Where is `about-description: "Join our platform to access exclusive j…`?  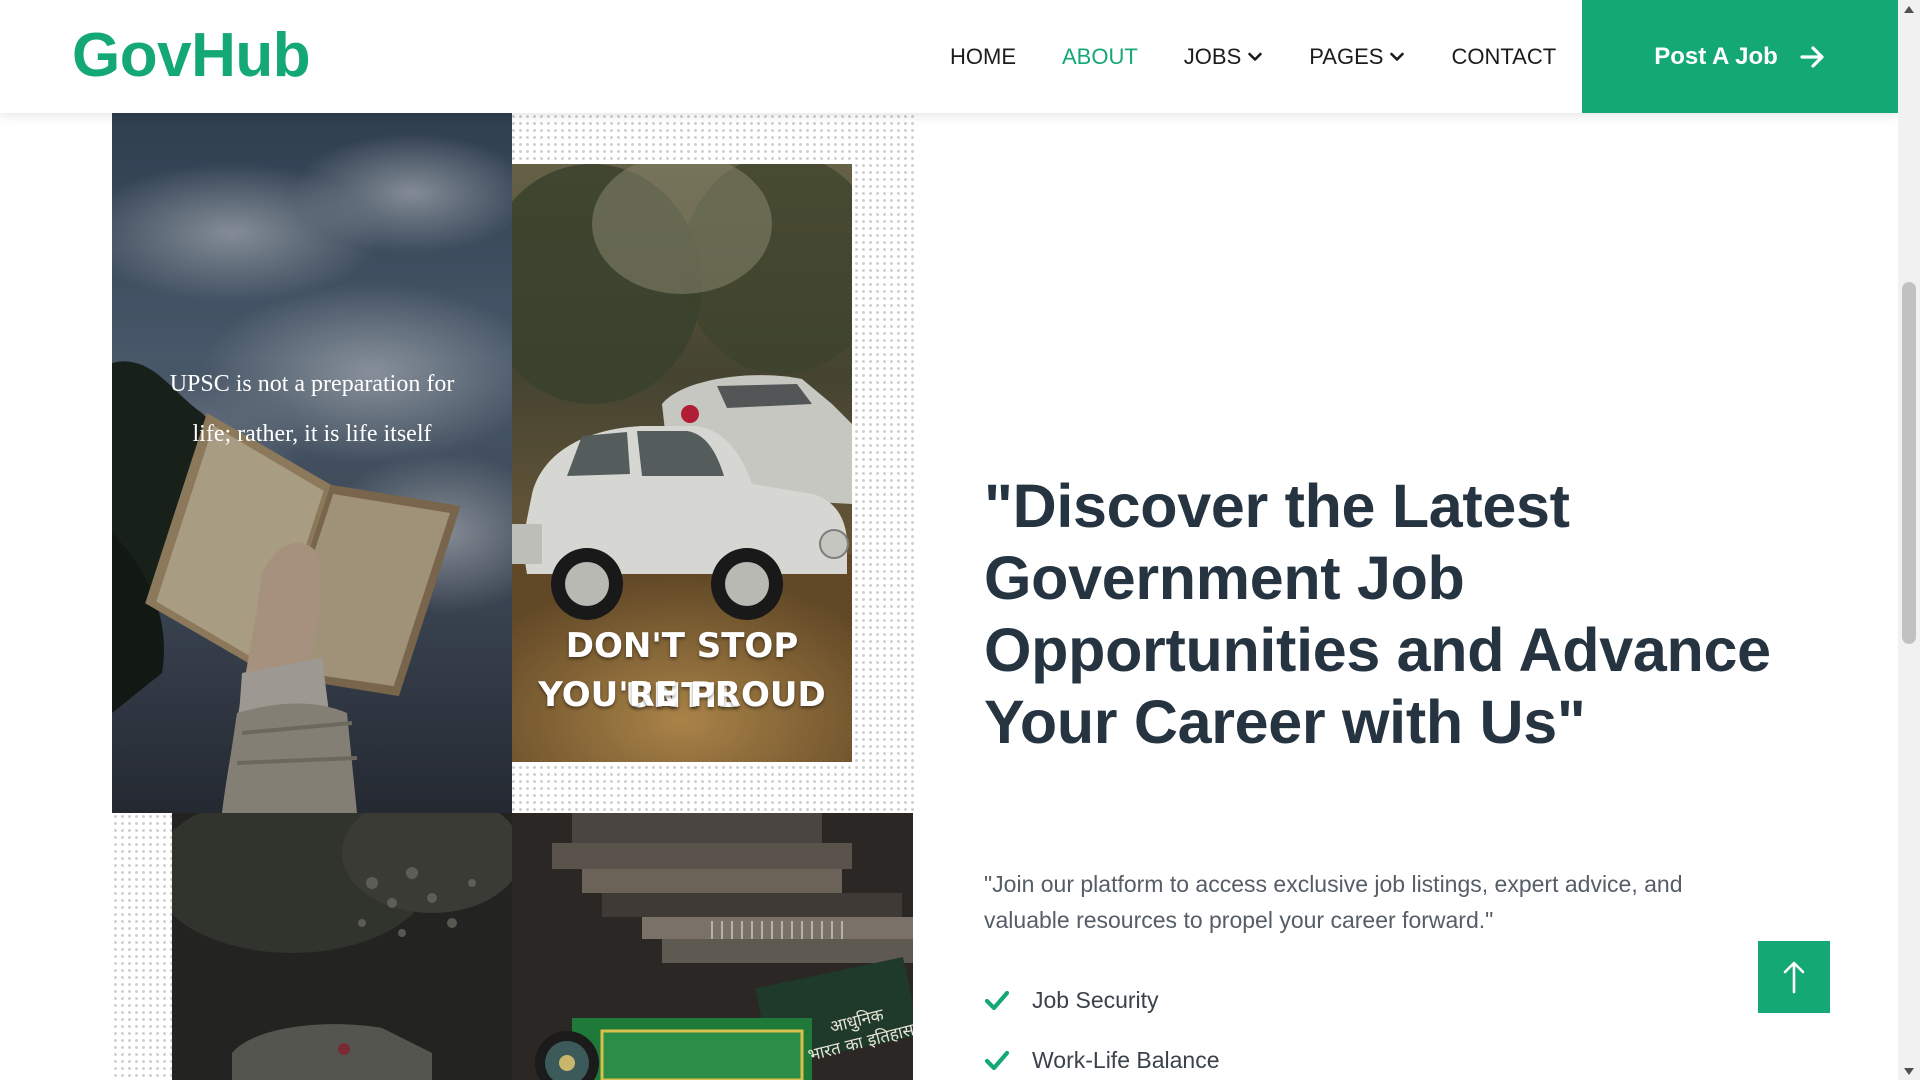
about-description: "Join our platform to access exclusive j… is located at coordinates (1333, 902).